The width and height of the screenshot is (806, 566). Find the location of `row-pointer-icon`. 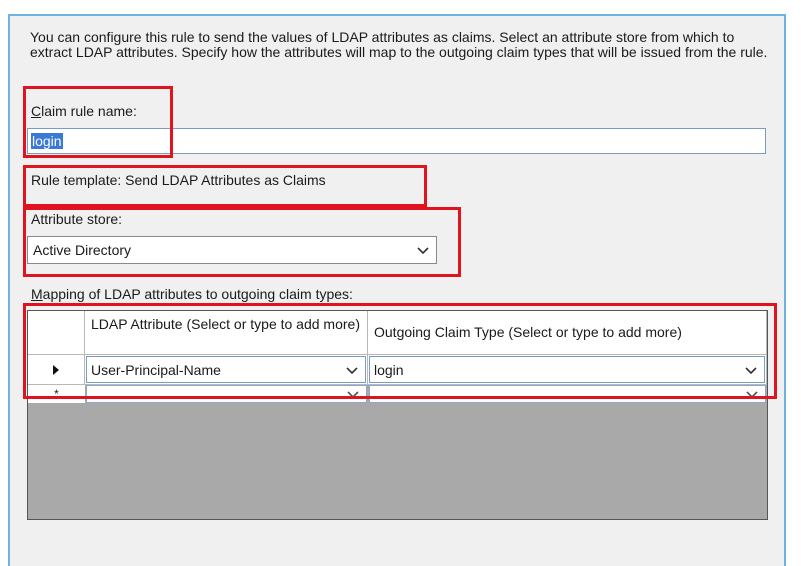

row-pointer-icon is located at coordinates (56, 369).